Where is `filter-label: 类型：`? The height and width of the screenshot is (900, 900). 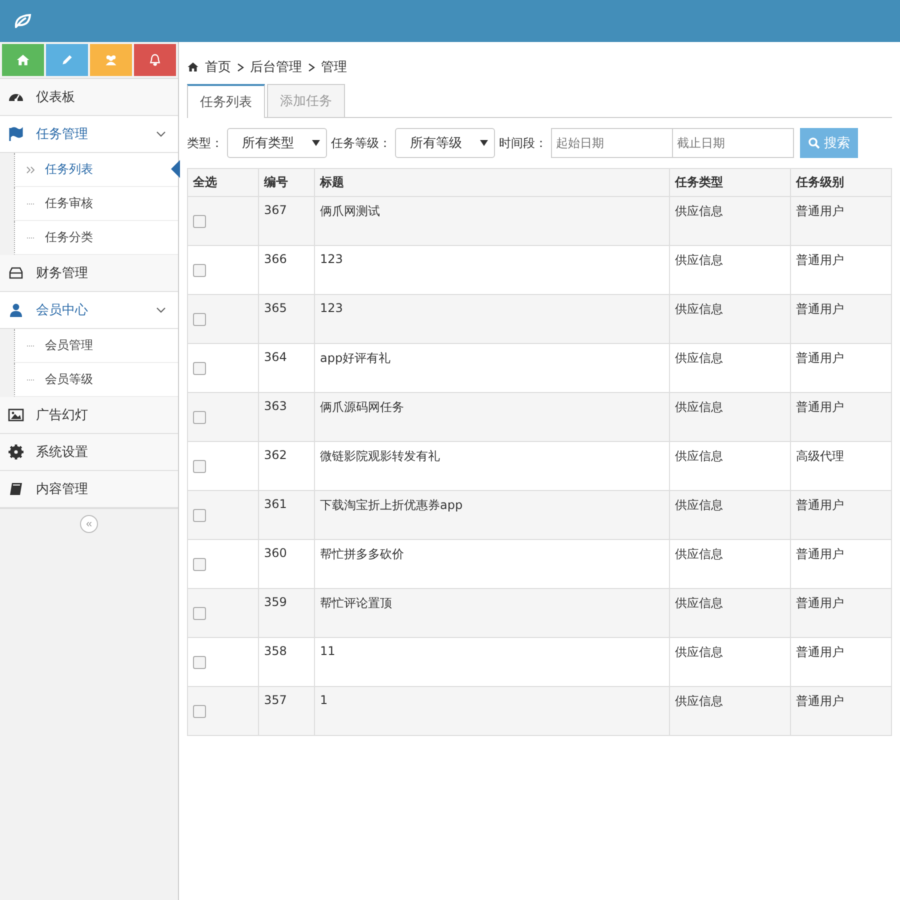 filter-label: 类型： is located at coordinates (205, 143).